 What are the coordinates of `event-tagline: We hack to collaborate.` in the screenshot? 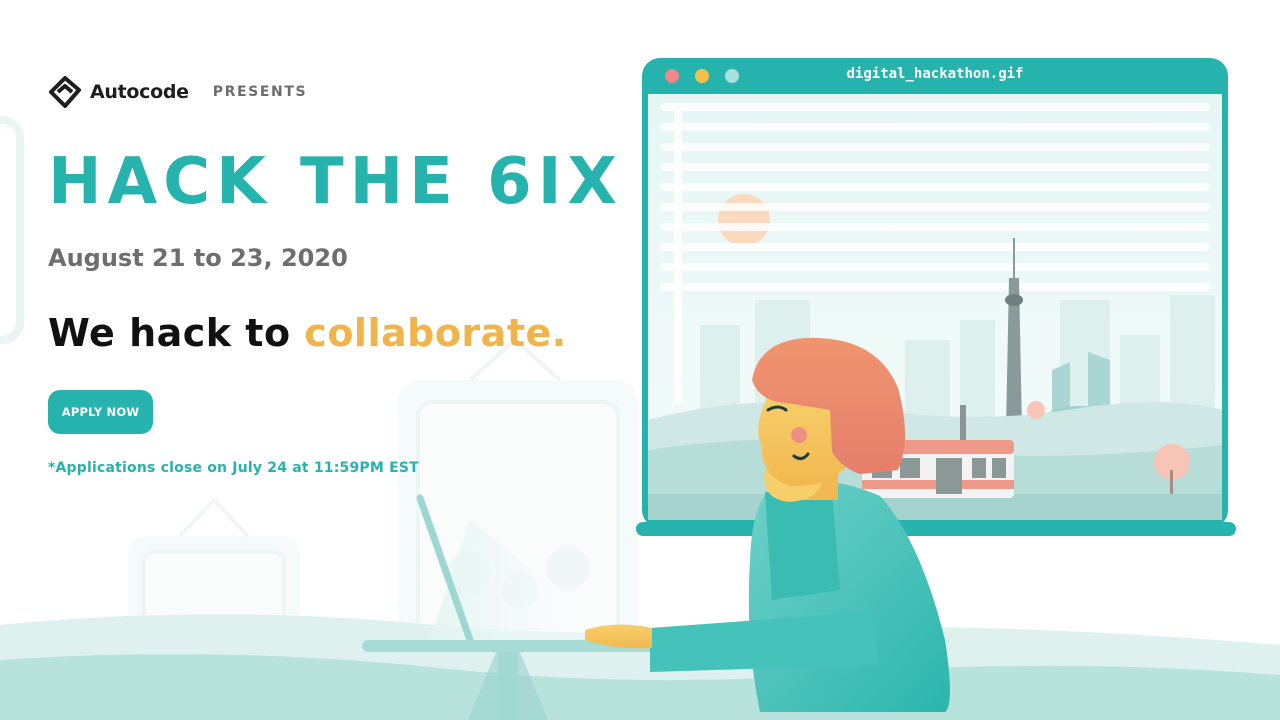 It's located at (307, 333).